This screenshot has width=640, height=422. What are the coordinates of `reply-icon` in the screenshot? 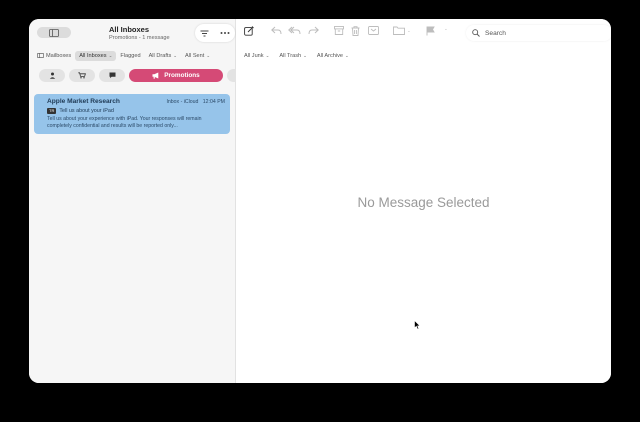 It's located at (276, 30).